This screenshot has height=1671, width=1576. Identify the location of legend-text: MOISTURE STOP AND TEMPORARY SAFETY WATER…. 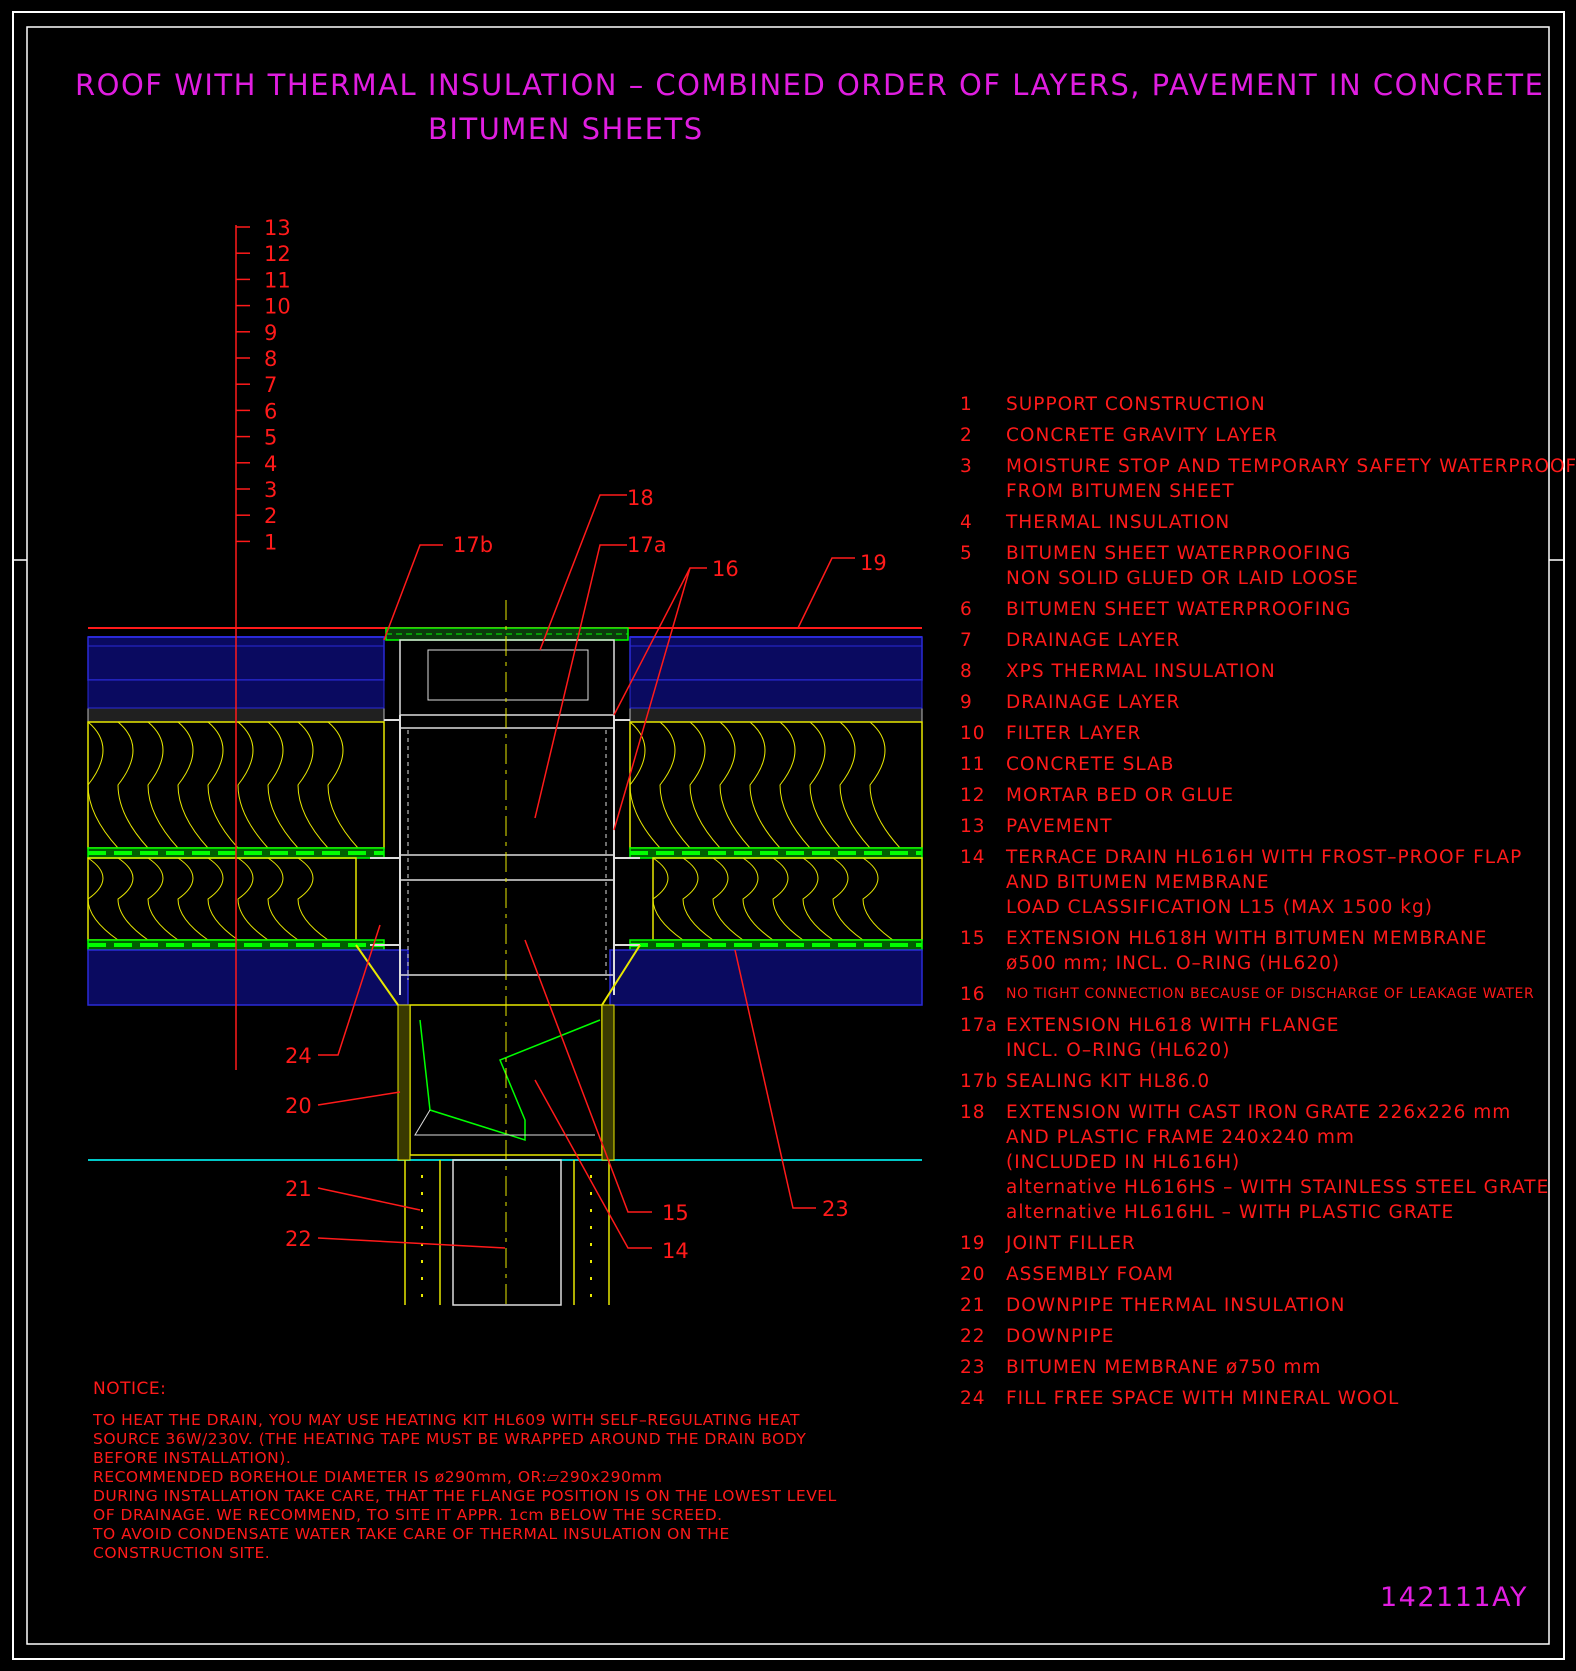
(1291, 466).